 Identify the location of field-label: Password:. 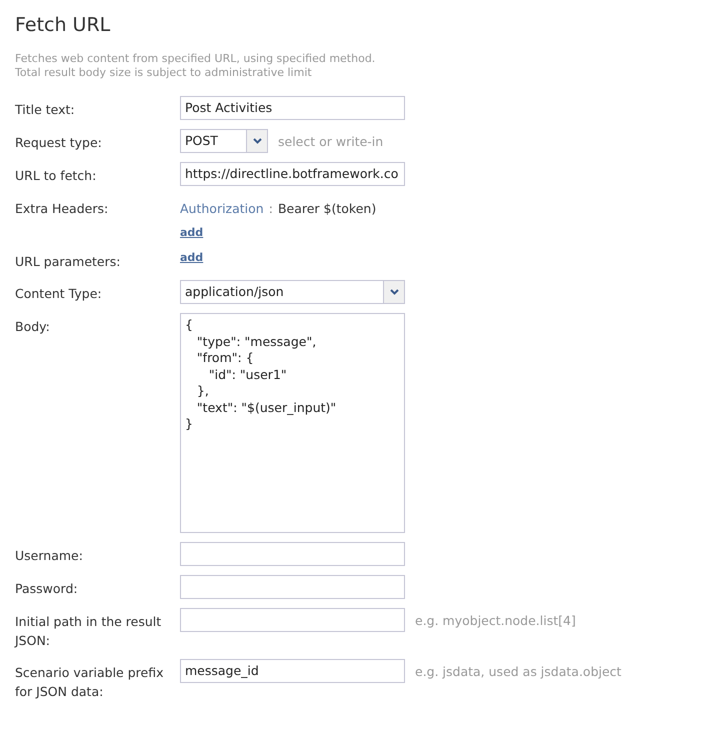
(47, 589).